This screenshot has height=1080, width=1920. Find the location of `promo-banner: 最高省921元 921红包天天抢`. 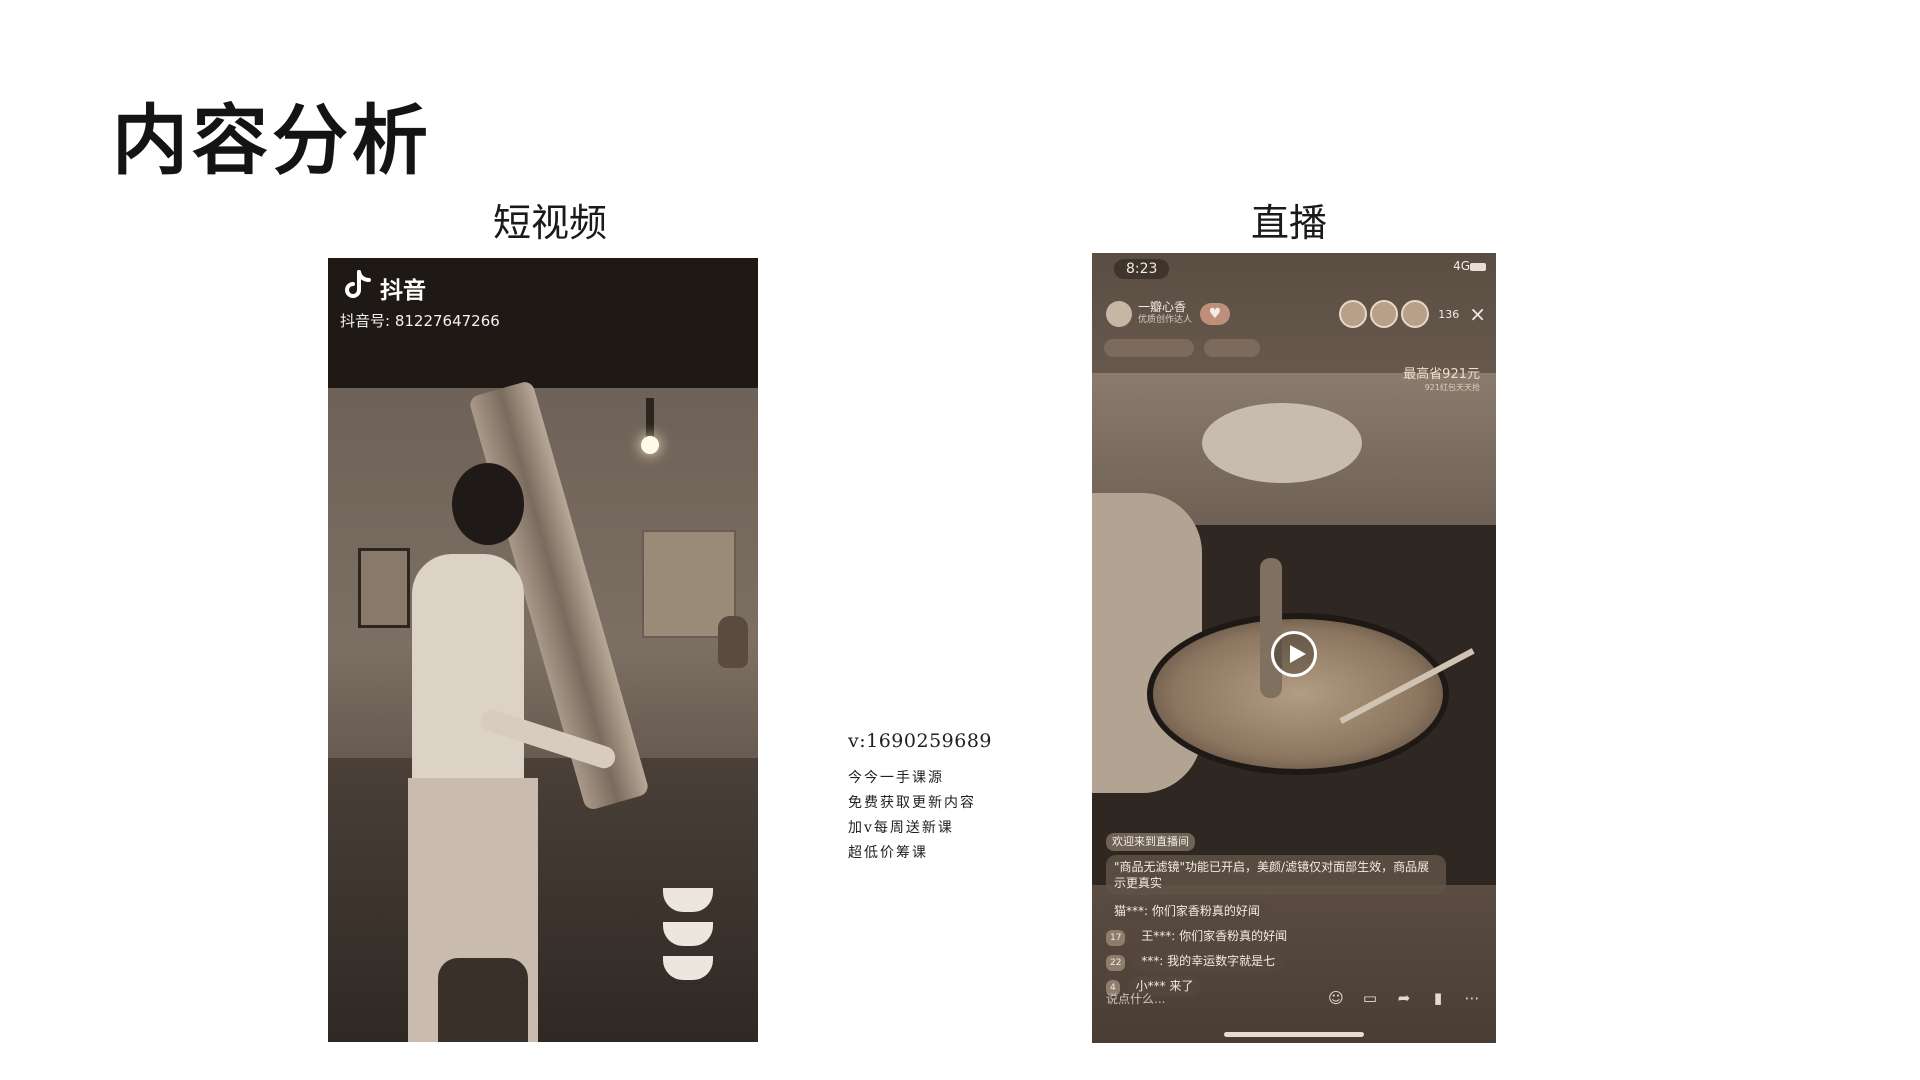

promo-banner: 最高省921元 921红包天天抢 is located at coordinates (1441, 378).